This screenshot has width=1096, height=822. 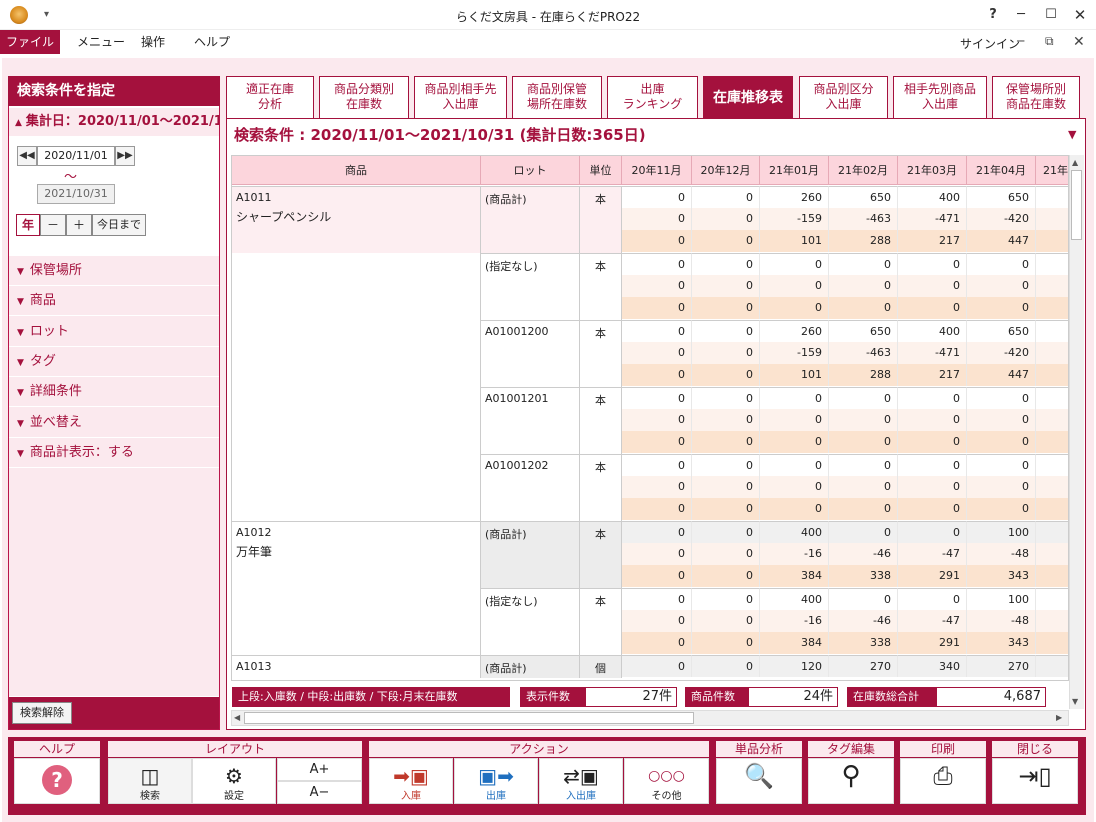 What do you see at coordinates (411, 781) in the screenshot?
I see `stock-in-button: ➡▣ 入庫` at bounding box center [411, 781].